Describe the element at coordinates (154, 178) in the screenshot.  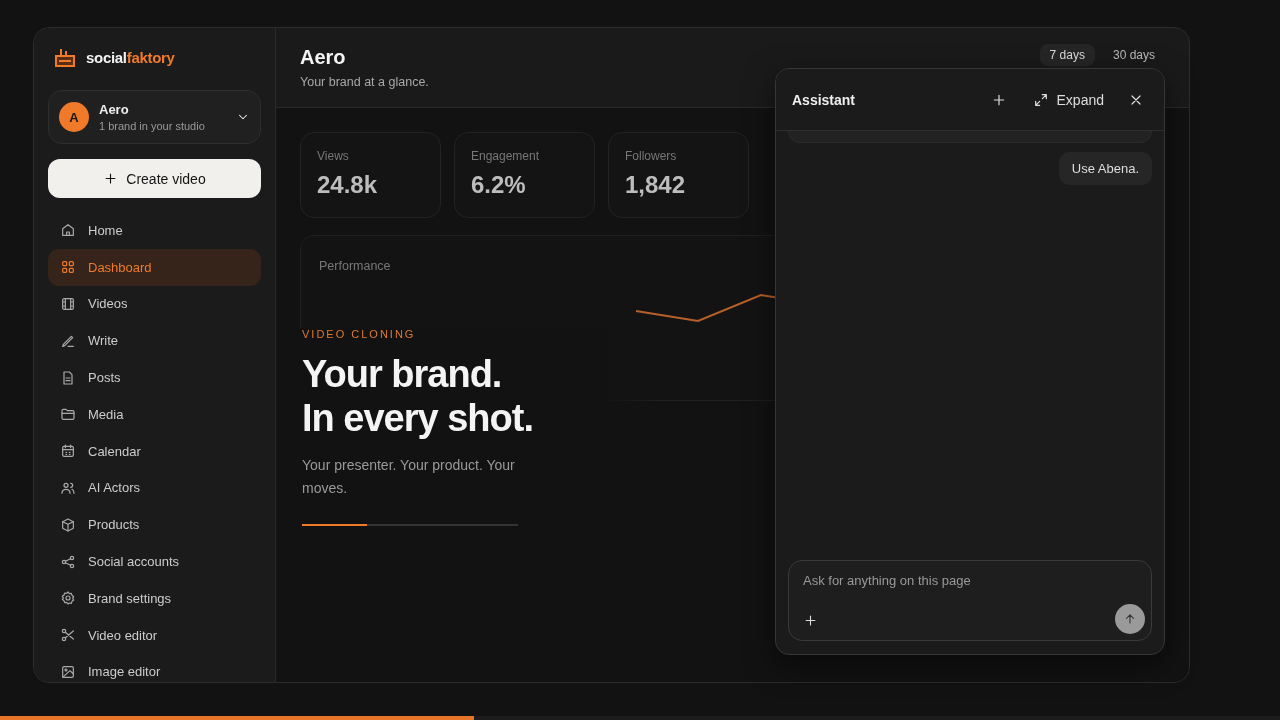
I see `create-video-button: Create video` at that location.